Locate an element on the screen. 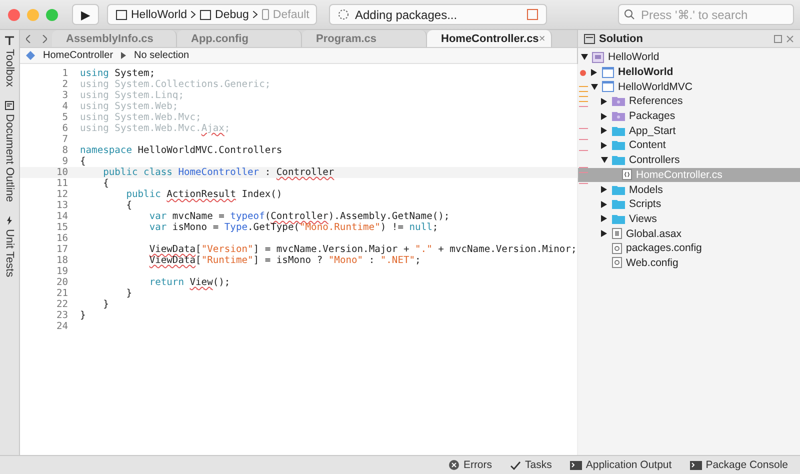 Image resolution: width=800 pixels, height=474 pixels. tree-item: Web.config is located at coordinates (689, 263).